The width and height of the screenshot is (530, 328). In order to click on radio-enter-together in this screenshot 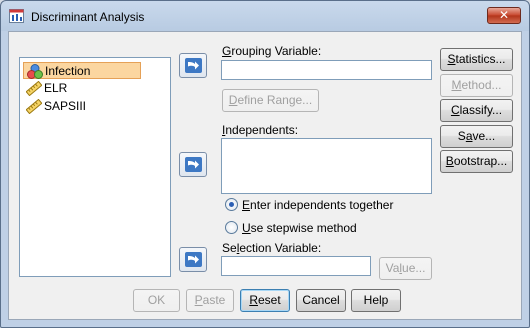, I will do `click(231, 204)`.